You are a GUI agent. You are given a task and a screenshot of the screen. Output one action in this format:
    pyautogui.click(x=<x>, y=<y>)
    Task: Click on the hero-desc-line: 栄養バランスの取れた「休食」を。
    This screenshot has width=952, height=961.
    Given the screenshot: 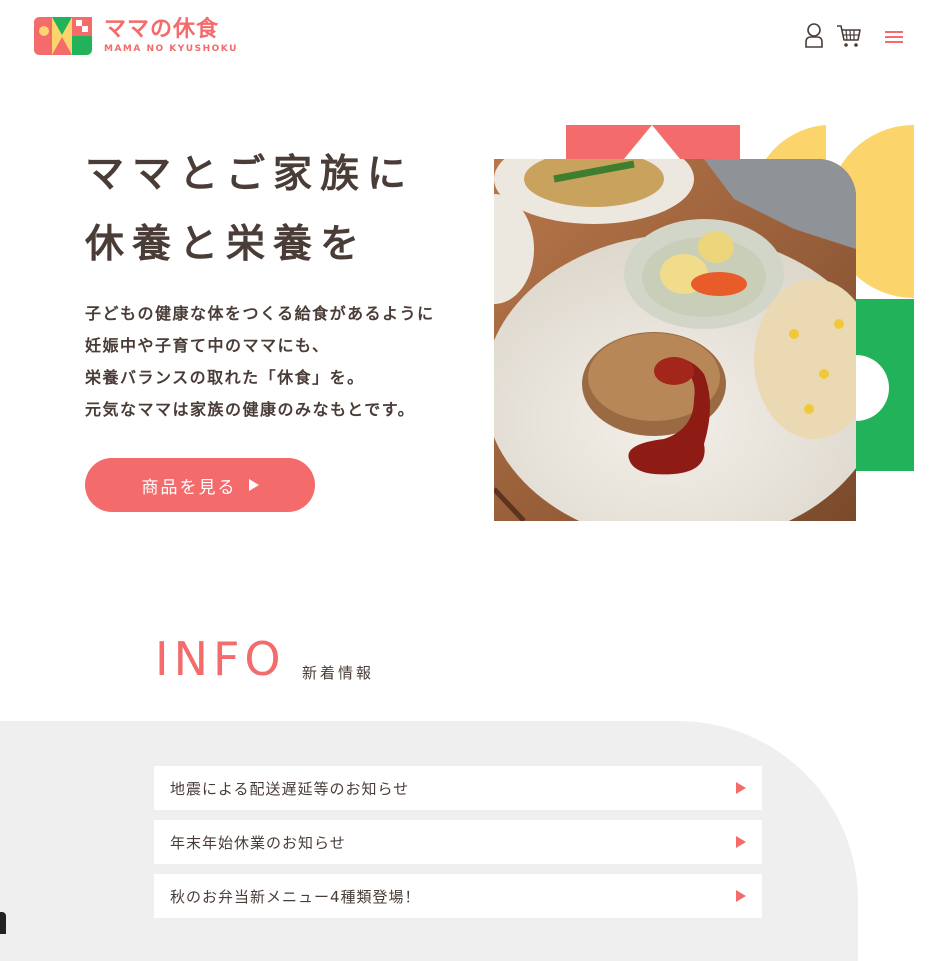 What is the action you would take?
    pyautogui.click(x=225, y=377)
    